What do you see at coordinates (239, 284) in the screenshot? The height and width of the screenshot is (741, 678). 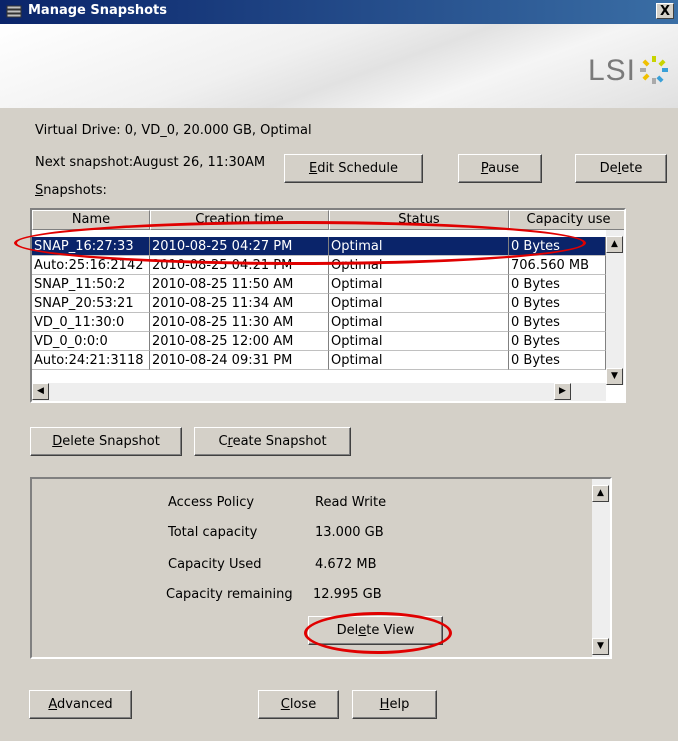 I see `cell-creation-time: 2010-08-25 11:50 AM` at bounding box center [239, 284].